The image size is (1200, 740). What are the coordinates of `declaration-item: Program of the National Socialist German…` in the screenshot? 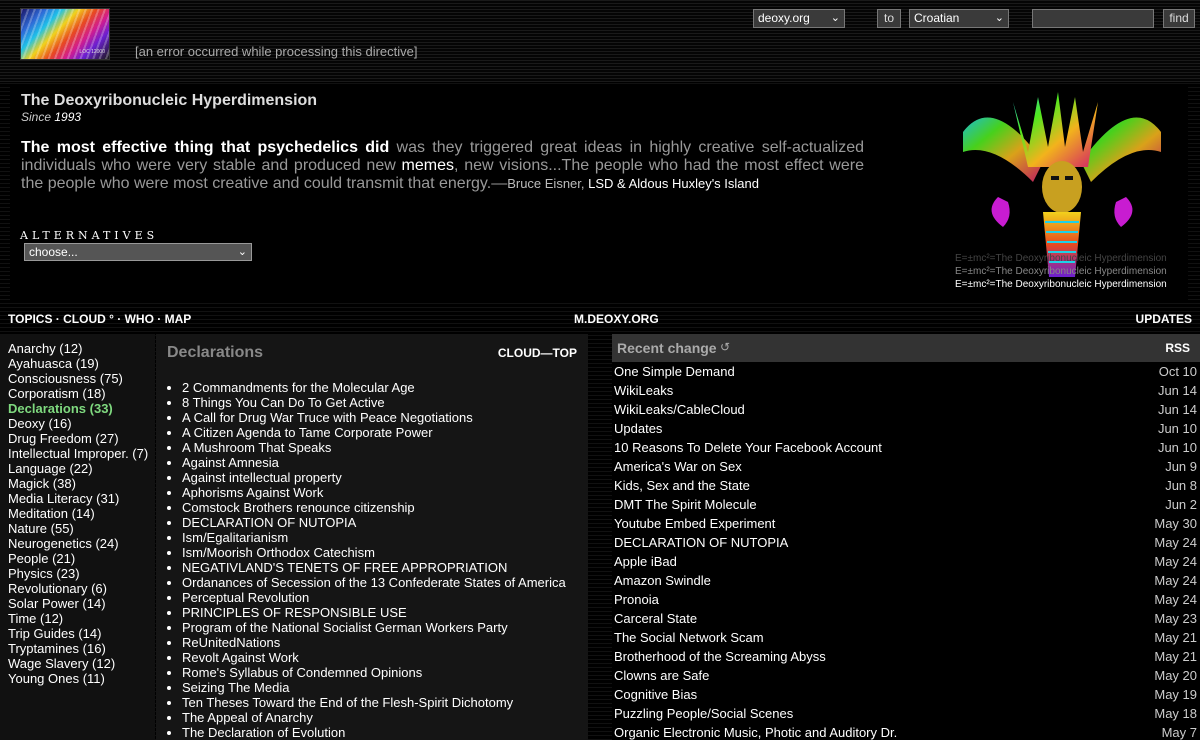 It's located at (374, 627).